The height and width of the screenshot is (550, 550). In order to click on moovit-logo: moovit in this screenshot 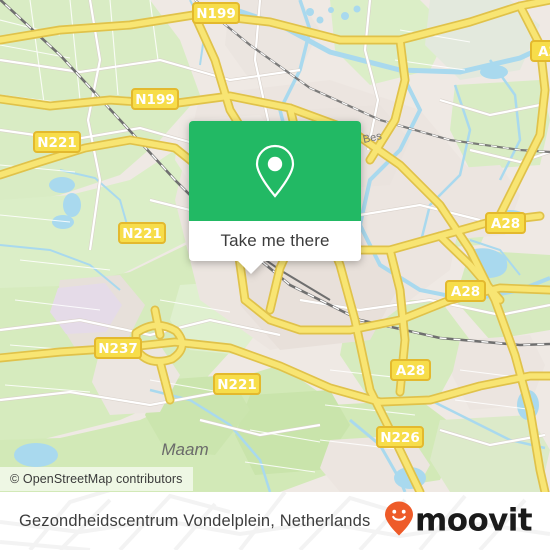, I will do `click(458, 521)`.